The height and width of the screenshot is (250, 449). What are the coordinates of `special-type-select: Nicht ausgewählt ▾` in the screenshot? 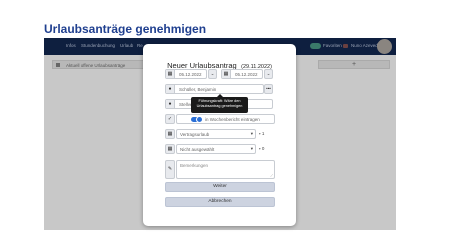 It's located at (216, 149).